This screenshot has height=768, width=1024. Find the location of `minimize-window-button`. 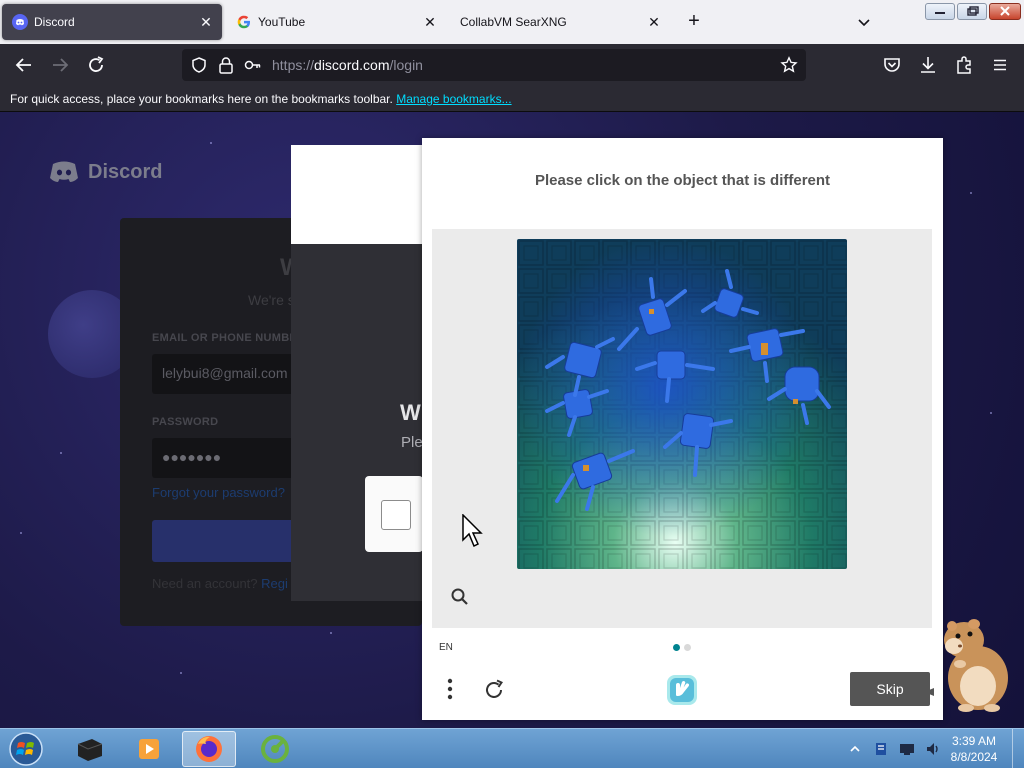

minimize-window-button is located at coordinates (940, 11).